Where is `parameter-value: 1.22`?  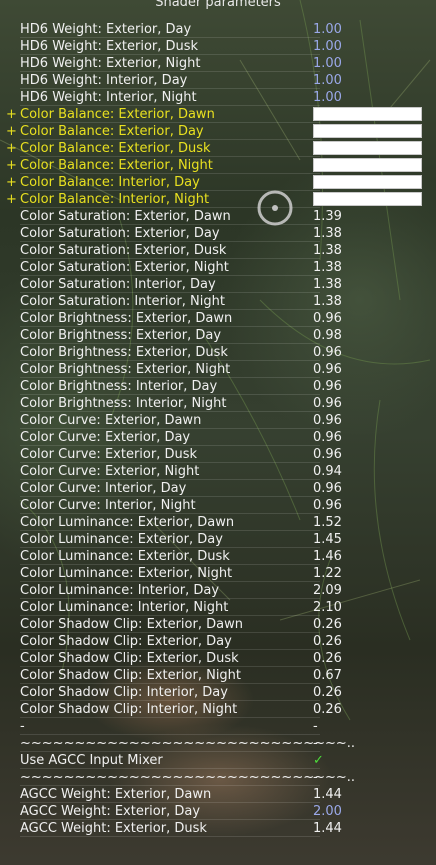
parameter-value: 1.22 is located at coordinates (327, 573).